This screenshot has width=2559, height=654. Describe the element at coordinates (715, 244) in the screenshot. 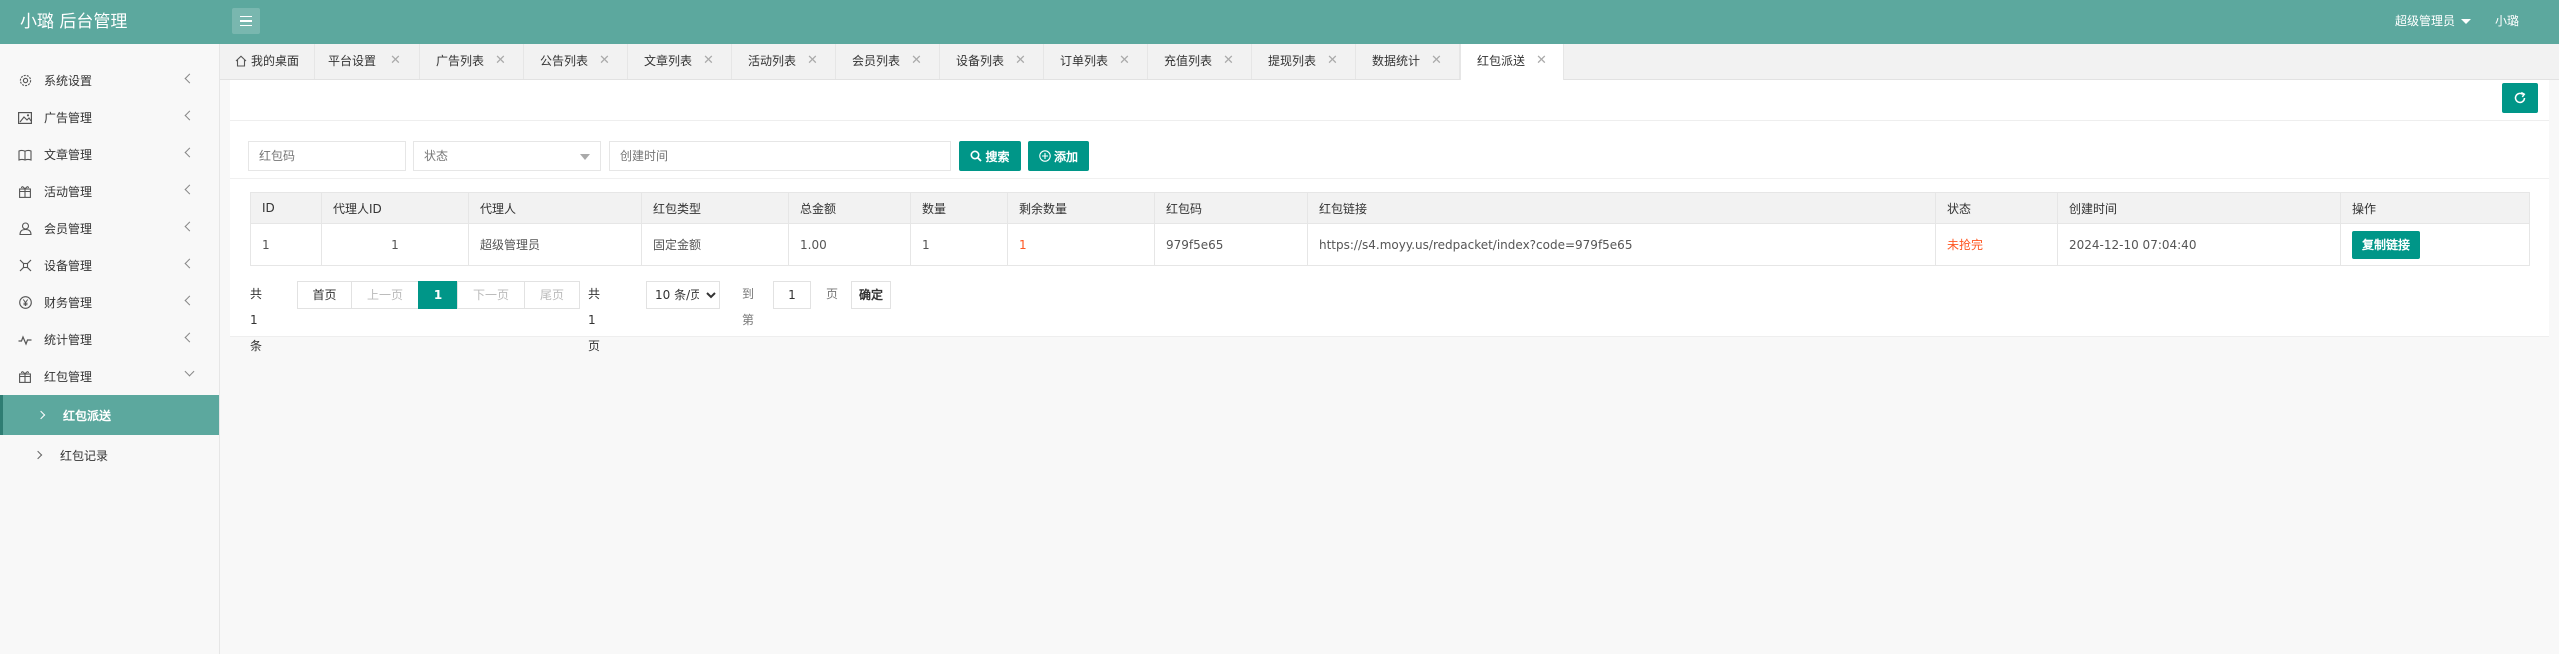

I see `cell-type: 固定金额` at that location.